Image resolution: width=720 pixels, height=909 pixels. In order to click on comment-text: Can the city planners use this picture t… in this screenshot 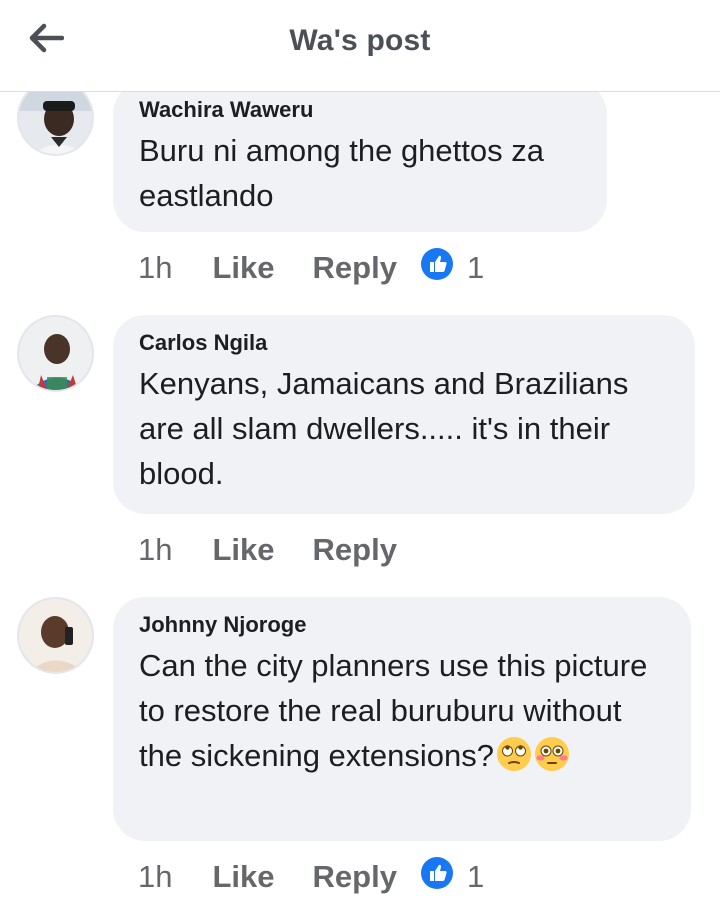, I will do `click(402, 713)`.